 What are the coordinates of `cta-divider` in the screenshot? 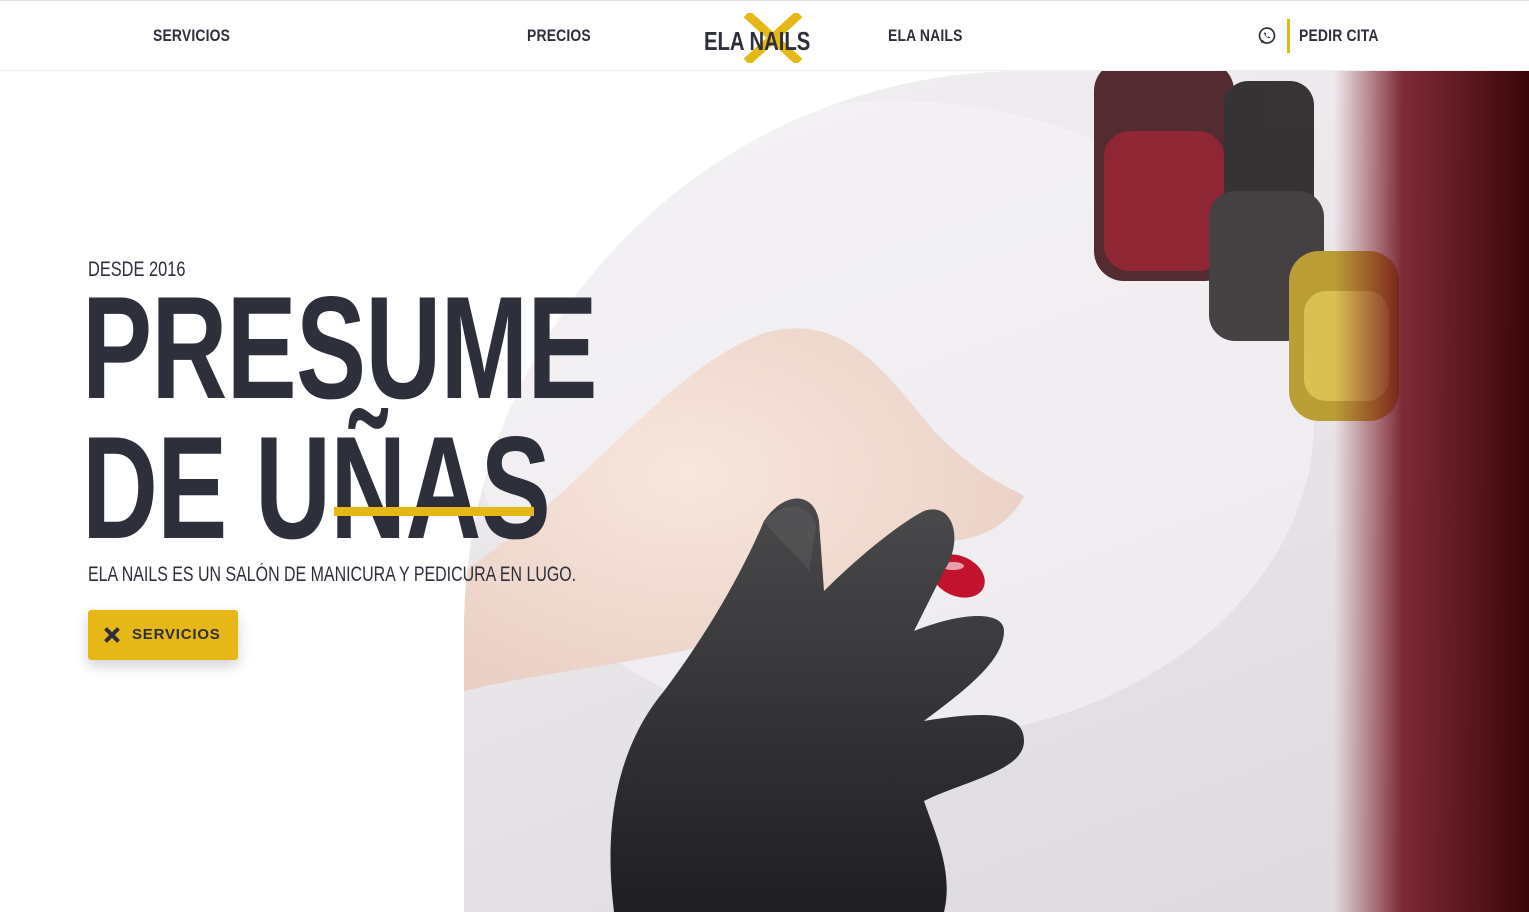 It's located at (1288, 36).